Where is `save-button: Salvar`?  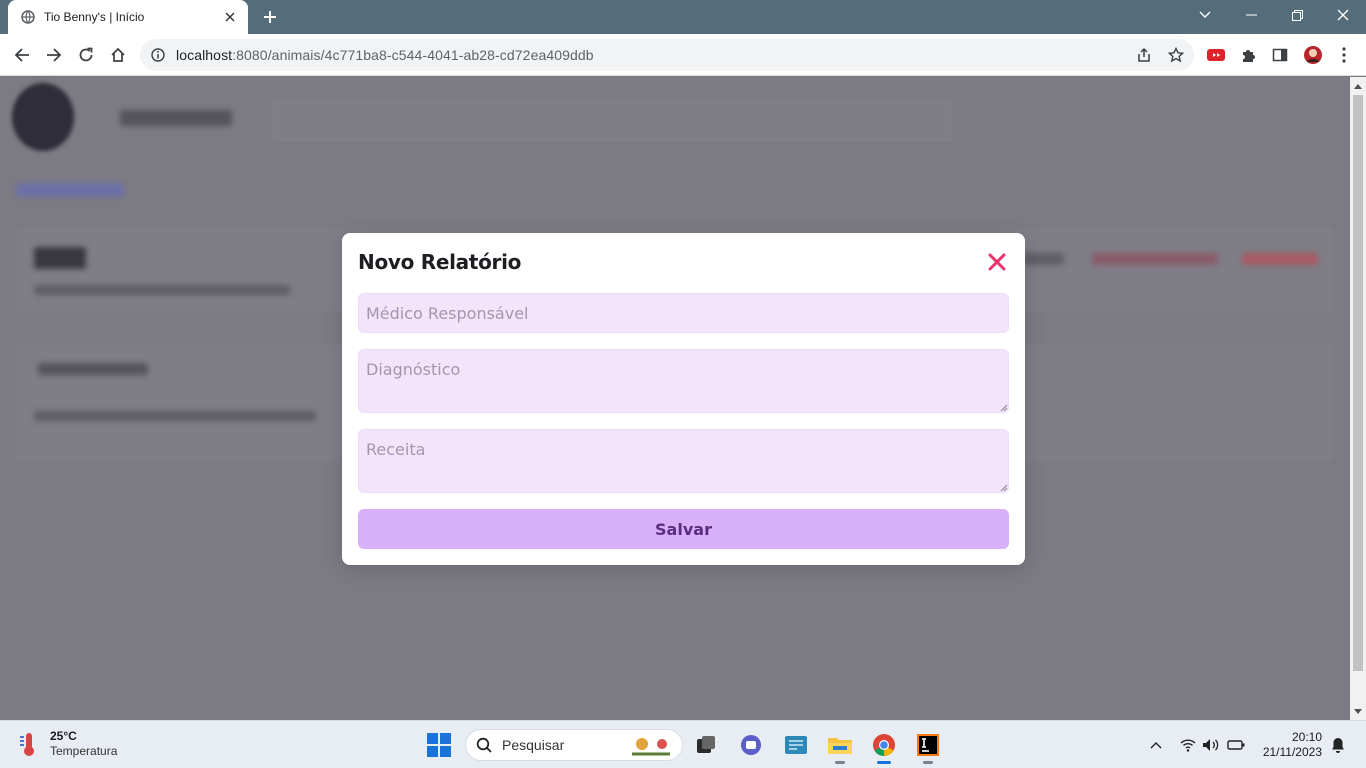
save-button: Salvar is located at coordinates (683, 529).